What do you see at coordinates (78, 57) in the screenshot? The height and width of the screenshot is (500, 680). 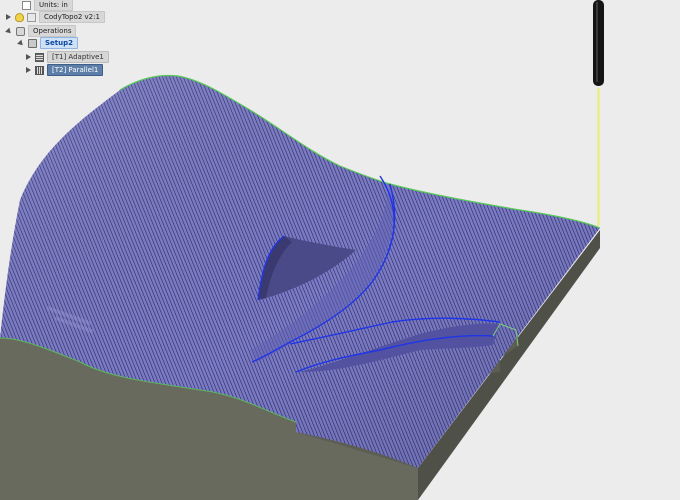 I see `operation-label: [T1] Adaptive1` at bounding box center [78, 57].